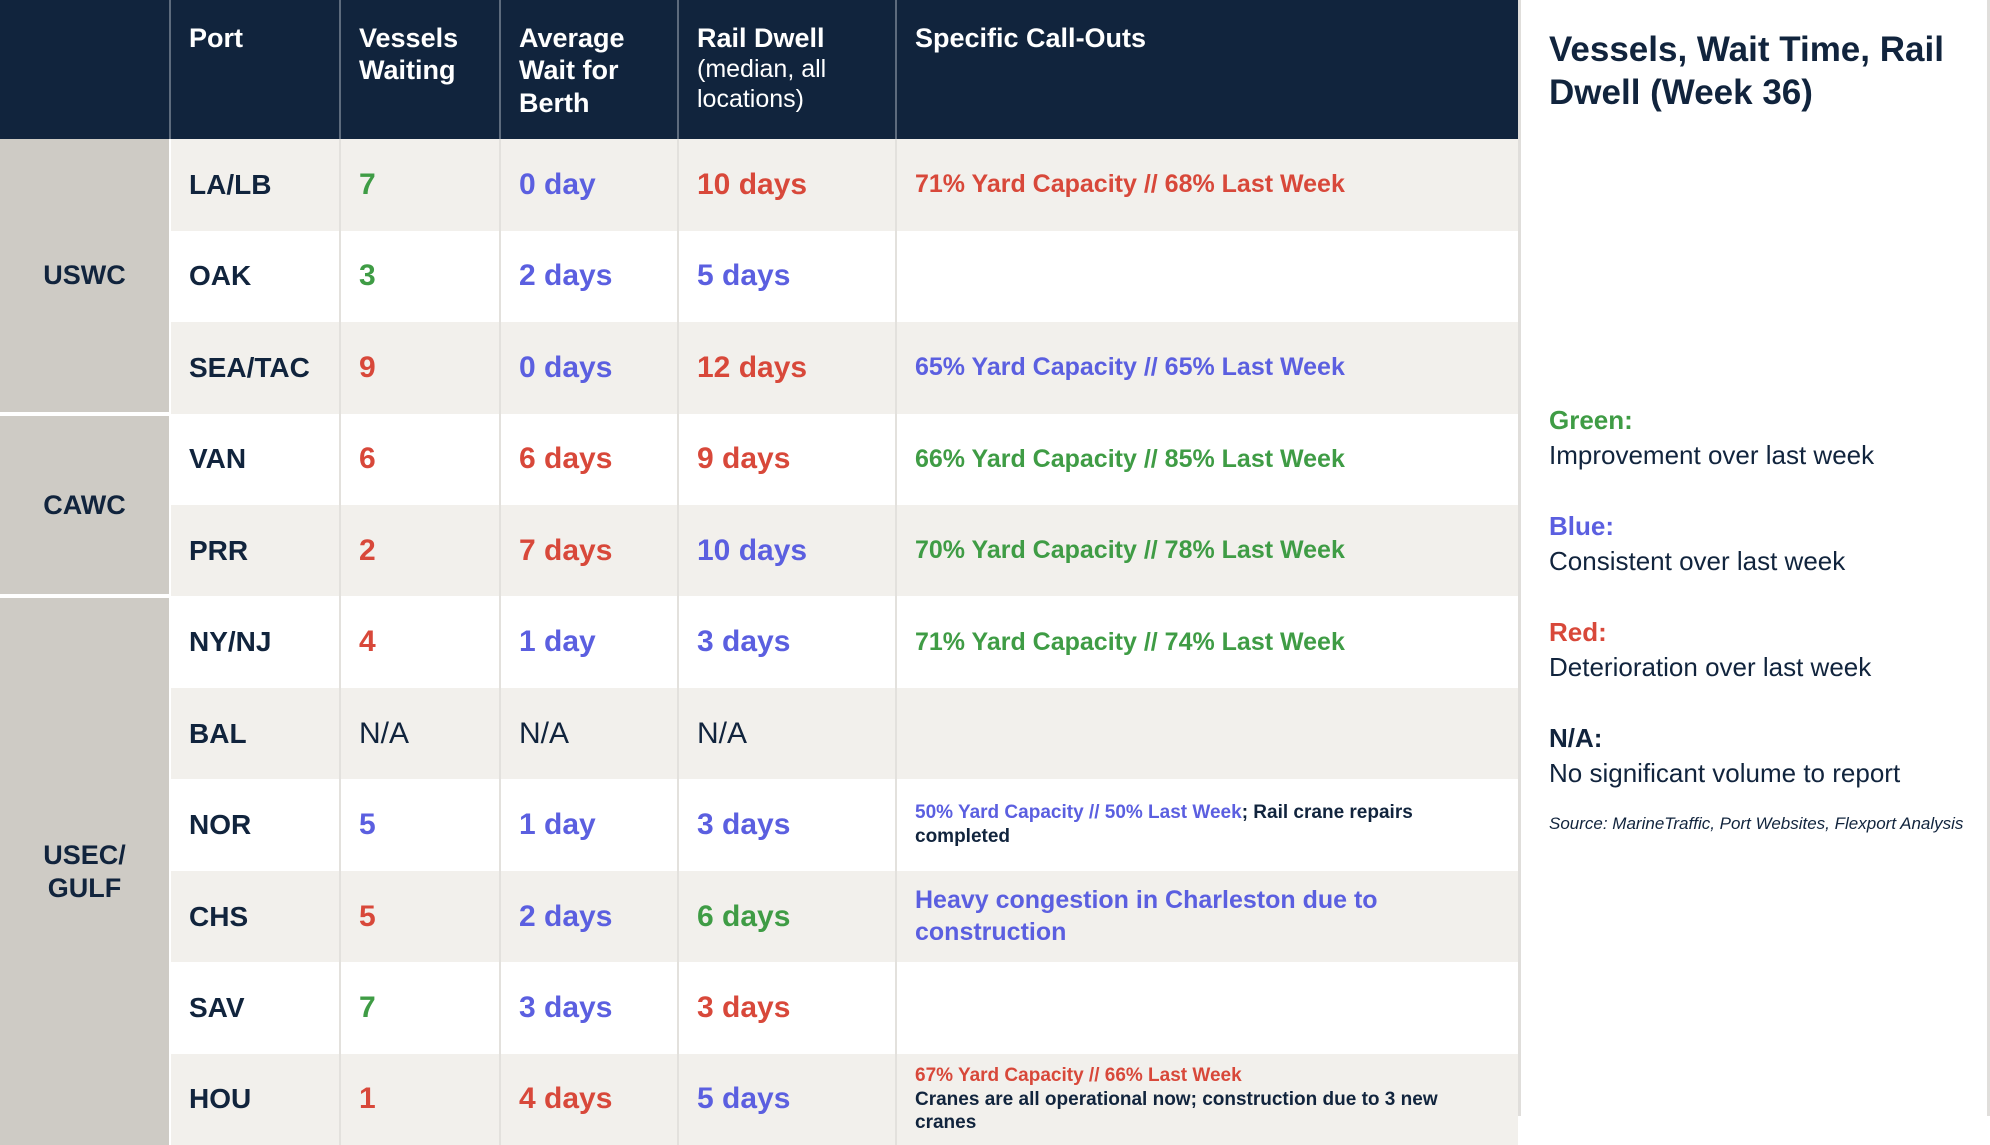  What do you see at coordinates (255, 550) in the screenshot?
I see `cell-port: PRR` at bounding box center [255, 550].